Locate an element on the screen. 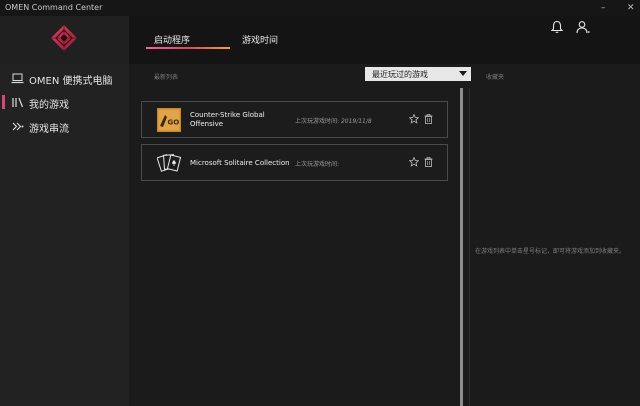 The width and height of the screenshot is (640, 406). csgo-game-icon: GO is located at coordinates (169, 120).